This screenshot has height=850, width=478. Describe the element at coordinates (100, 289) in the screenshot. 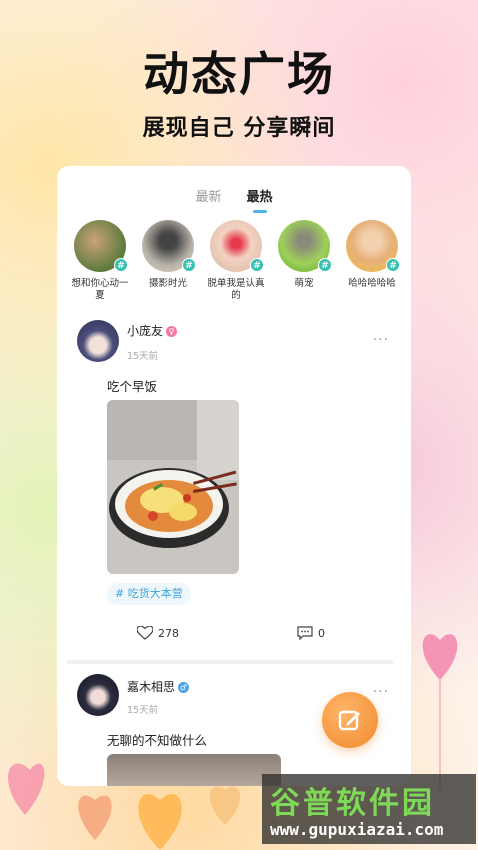

I see `topic-label: 想和你心动一夏` at that location.